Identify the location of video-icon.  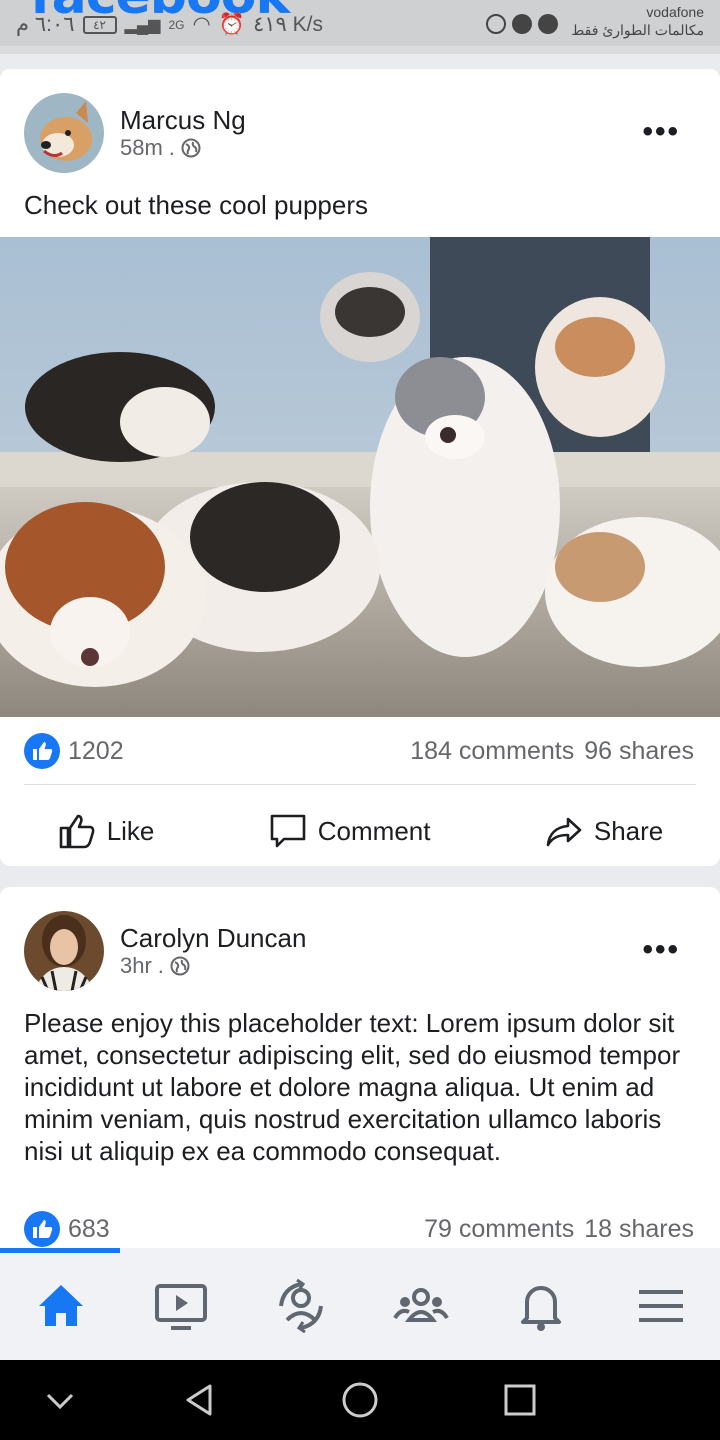
(181, 1307).